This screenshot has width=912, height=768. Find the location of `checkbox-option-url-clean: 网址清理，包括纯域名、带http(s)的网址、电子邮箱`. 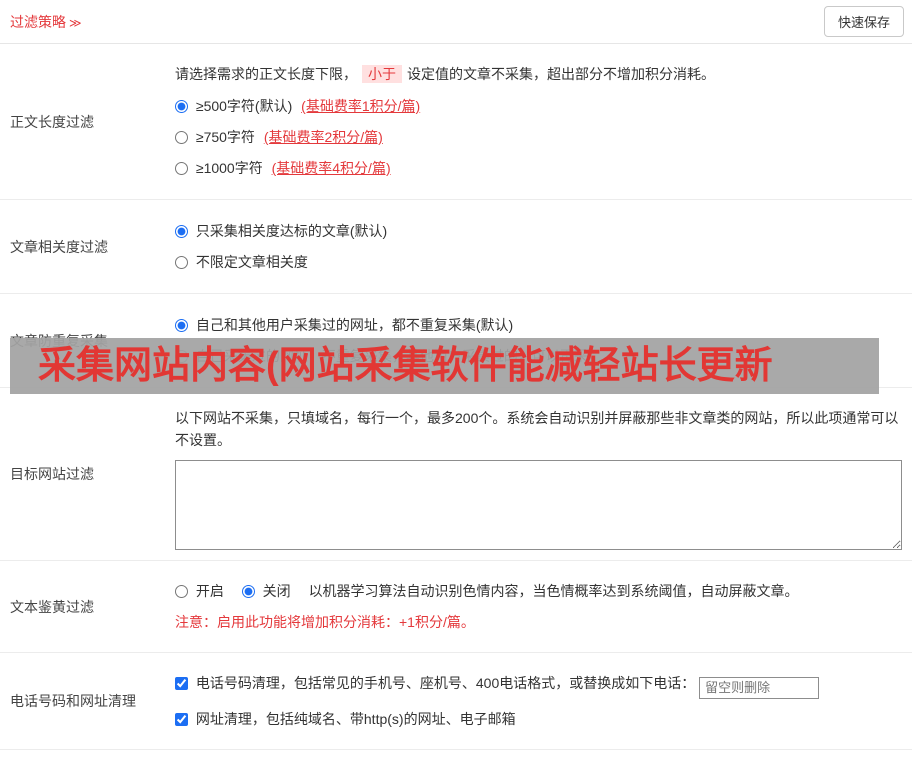

checkbox-option-url-clean: 网址清理，包括纯域名、带http(s)的网址、电子邮箱 is located at coordinates (345, 719).